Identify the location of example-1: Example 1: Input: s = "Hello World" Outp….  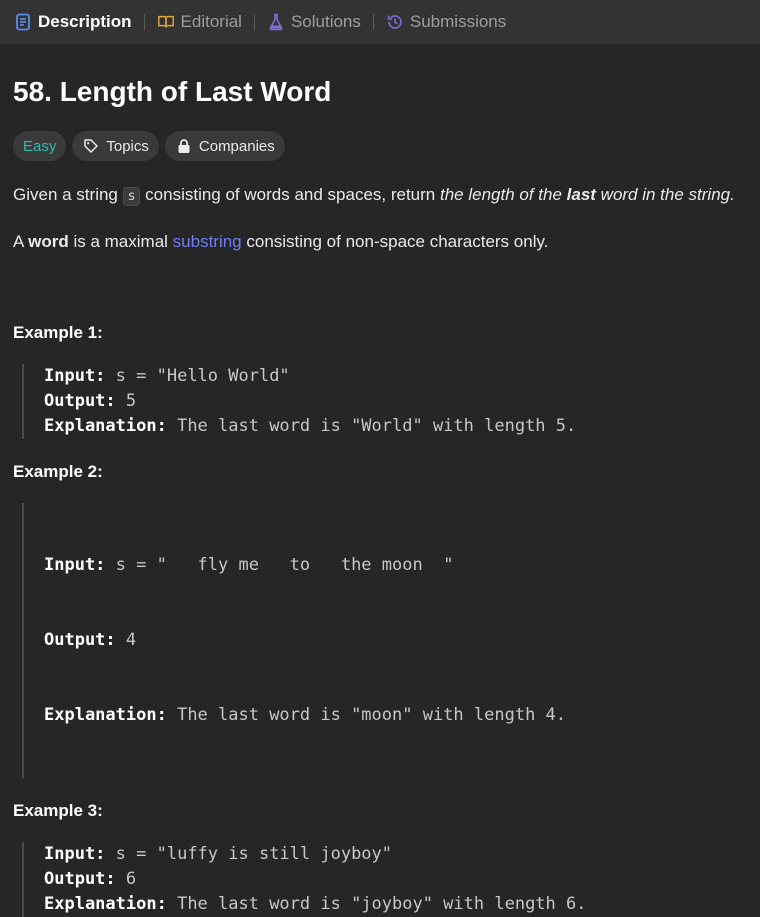
(380, 381).